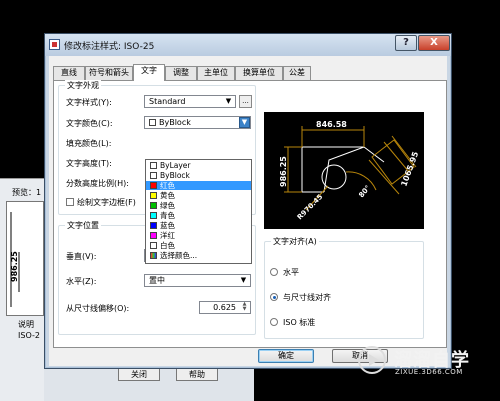 This screenshot has width=500, height=401. What do you see at coordinates (69, 73) in the screenshot?
I see `tab-lines: 直线` at bounding box center [69, 73].